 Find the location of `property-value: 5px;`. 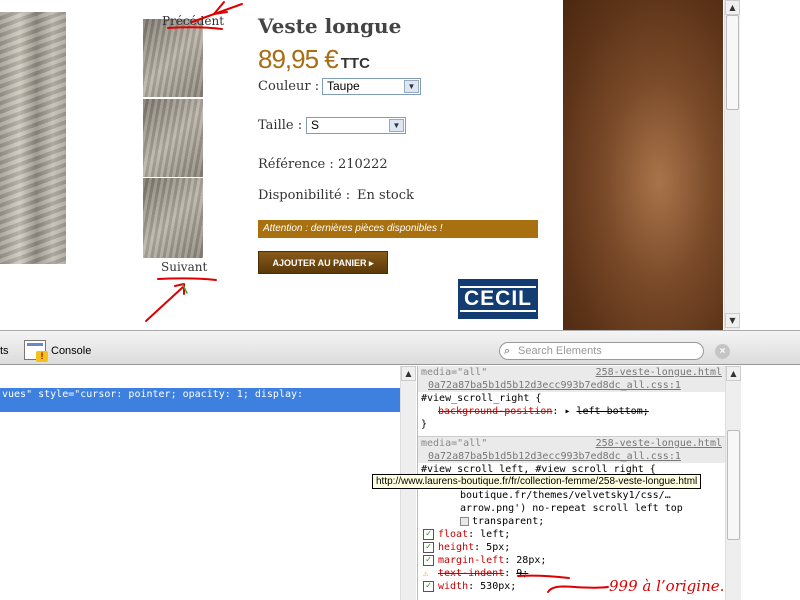

property-value: 5px; is located at coordinates (498, 547).